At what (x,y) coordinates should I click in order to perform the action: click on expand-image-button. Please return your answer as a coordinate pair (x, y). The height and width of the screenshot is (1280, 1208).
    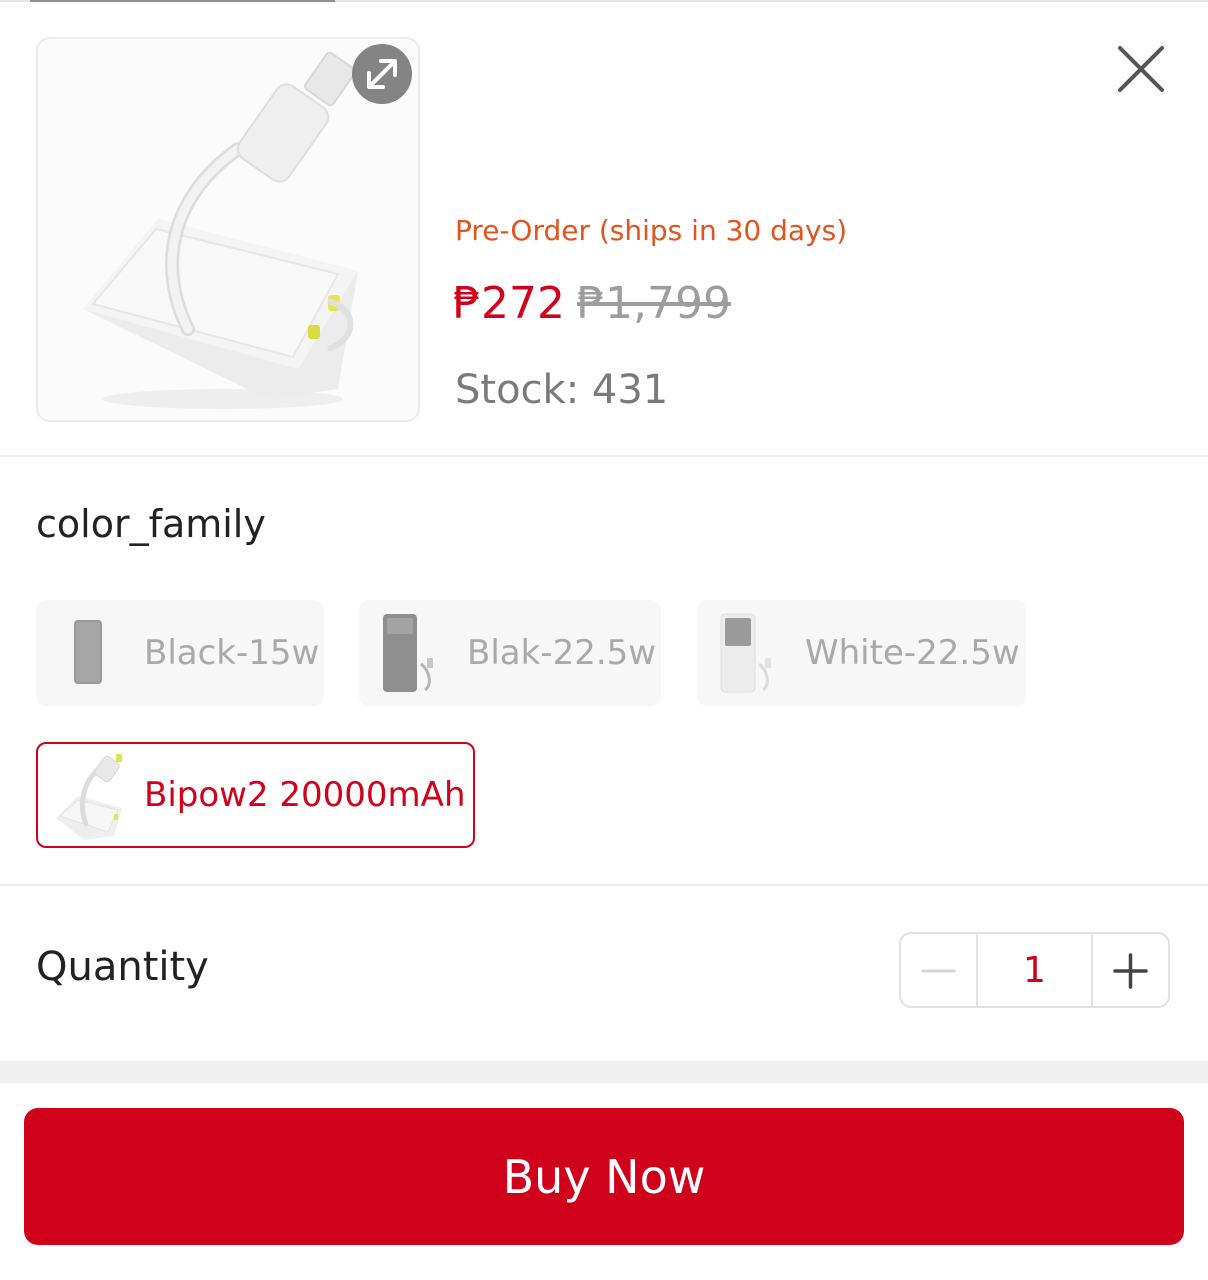
    Looking at the image, I should click on (382, 74).